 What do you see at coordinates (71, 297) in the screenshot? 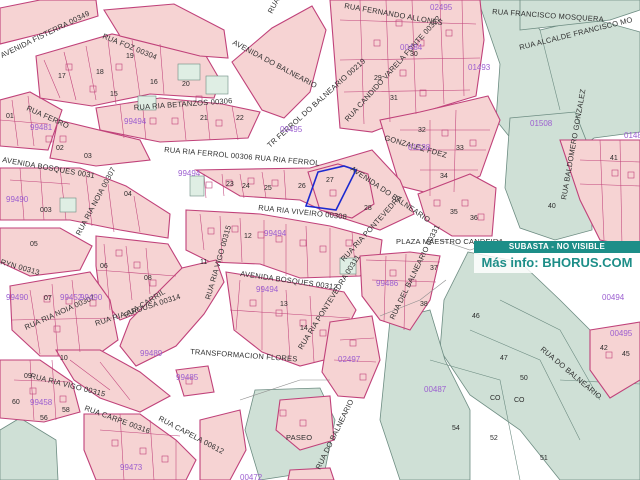
I see `parcel-code: 99452` at bounding box center [71, 297].